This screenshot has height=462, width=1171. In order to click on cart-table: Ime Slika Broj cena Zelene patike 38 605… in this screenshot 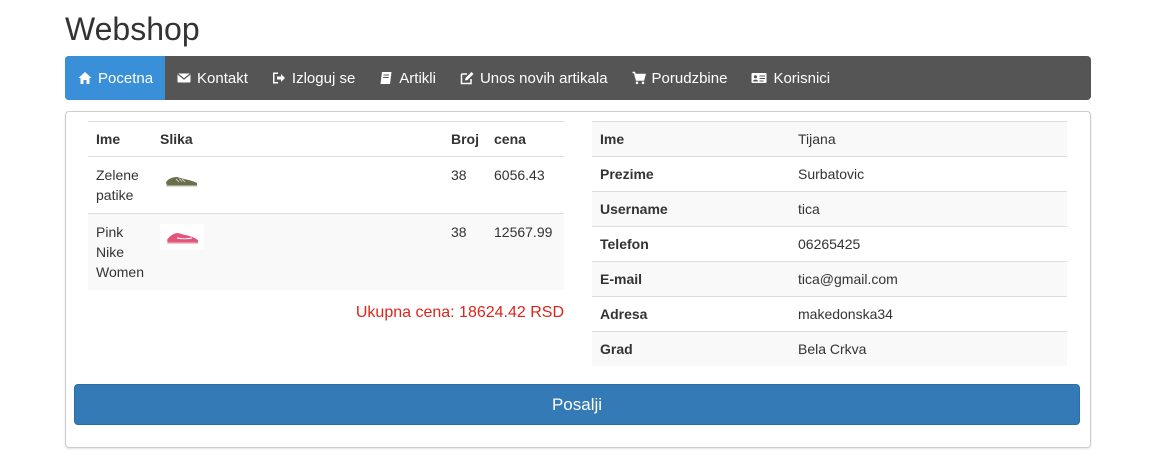, I will do `click(326, 205)`.